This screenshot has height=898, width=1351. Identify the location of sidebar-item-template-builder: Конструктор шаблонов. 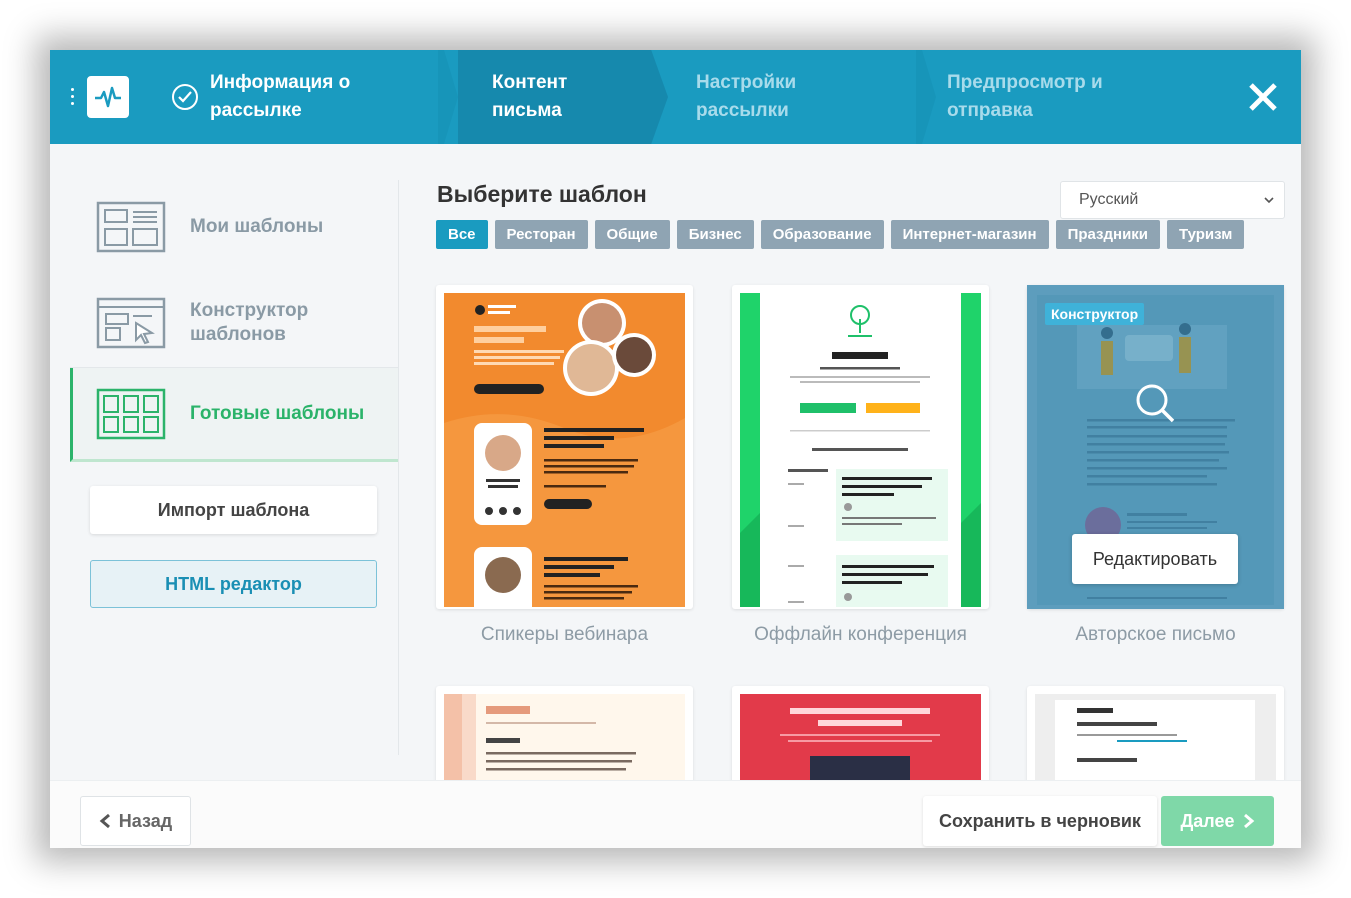
(234, 323).